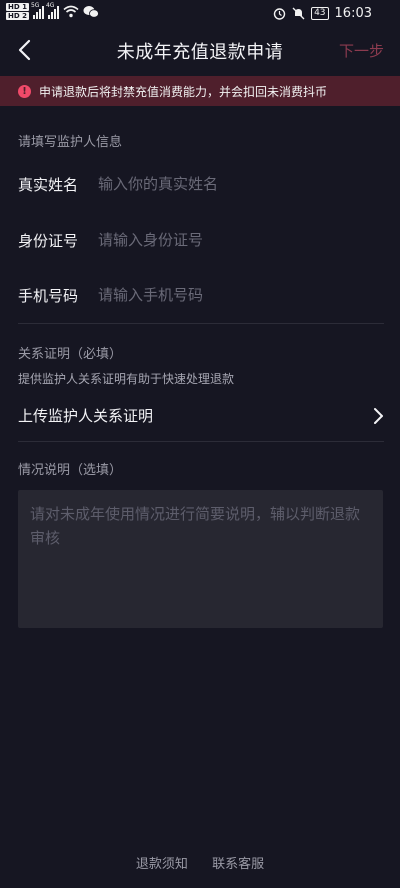 This screenshot has width=400, height=888. I want to click on nav-bar: 未成年充值退款申请 下一步, so click(200, 51).